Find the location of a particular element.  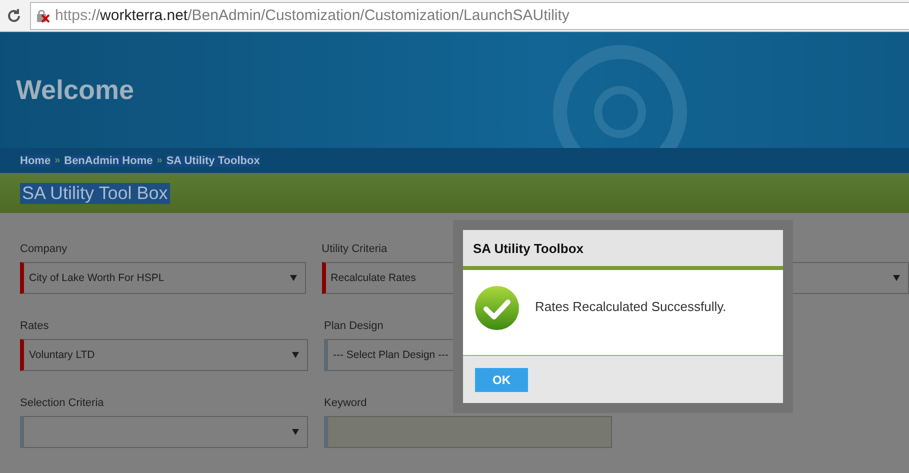

breadcrumb-link: SA Utility Toolbox is located at coordinates (213, 160).